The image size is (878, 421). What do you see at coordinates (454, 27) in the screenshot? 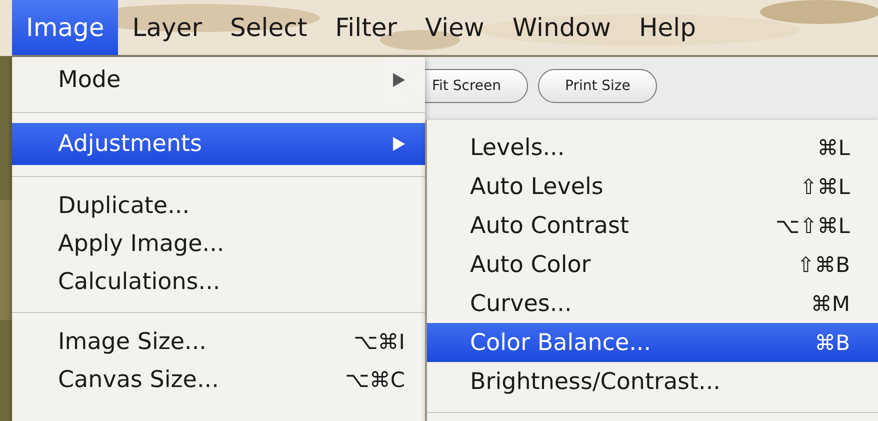
I see `menu-title: View` at bounding box center [454, 27].